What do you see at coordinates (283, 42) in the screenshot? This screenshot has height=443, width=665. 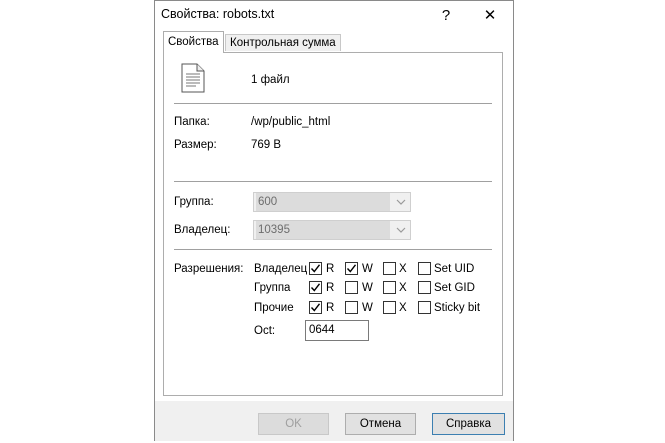 I see `tab-checksum: Контрольная сумма` at bounding box center [283, 42].